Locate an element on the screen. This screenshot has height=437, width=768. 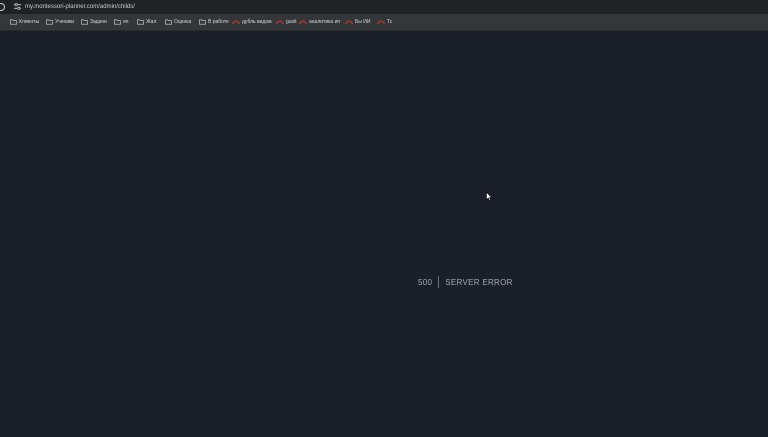
bookmark-link: Бы ИИ is located at coordinates (357, 22).